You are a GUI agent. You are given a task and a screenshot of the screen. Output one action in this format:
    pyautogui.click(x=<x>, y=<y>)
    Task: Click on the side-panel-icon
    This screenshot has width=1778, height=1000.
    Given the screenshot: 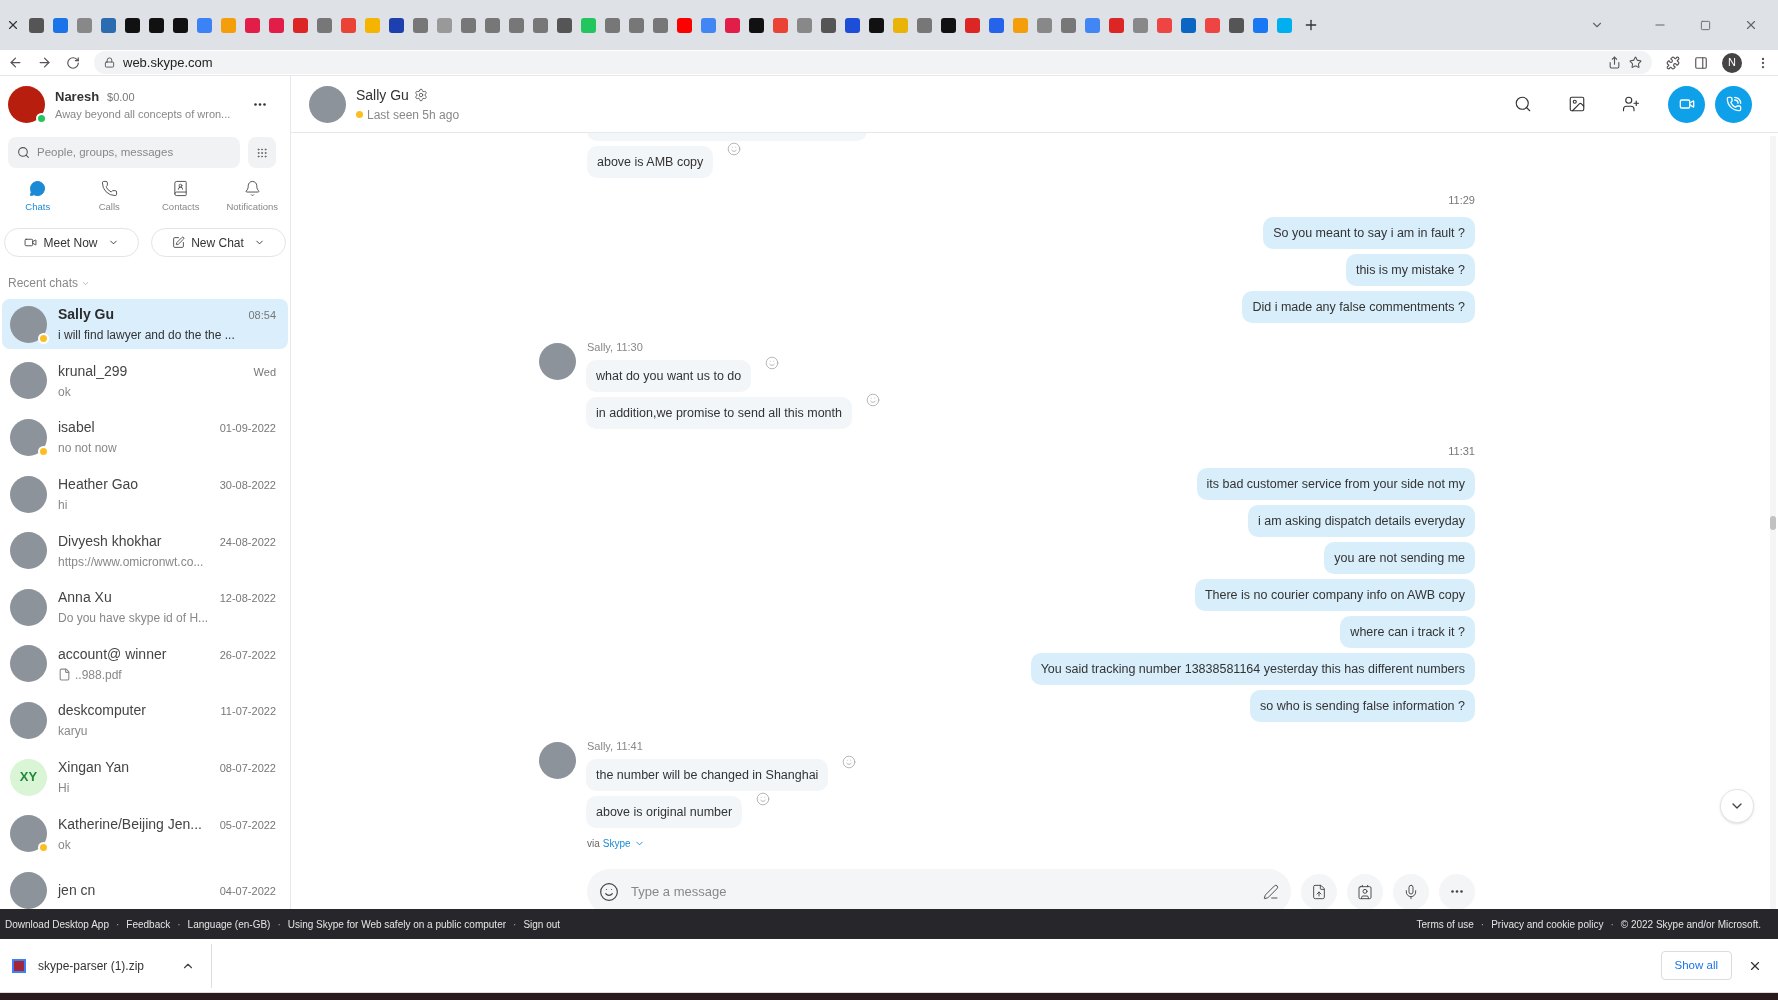 What is the action you would take?
    pyautogui.click(x=1701, y=62)
    